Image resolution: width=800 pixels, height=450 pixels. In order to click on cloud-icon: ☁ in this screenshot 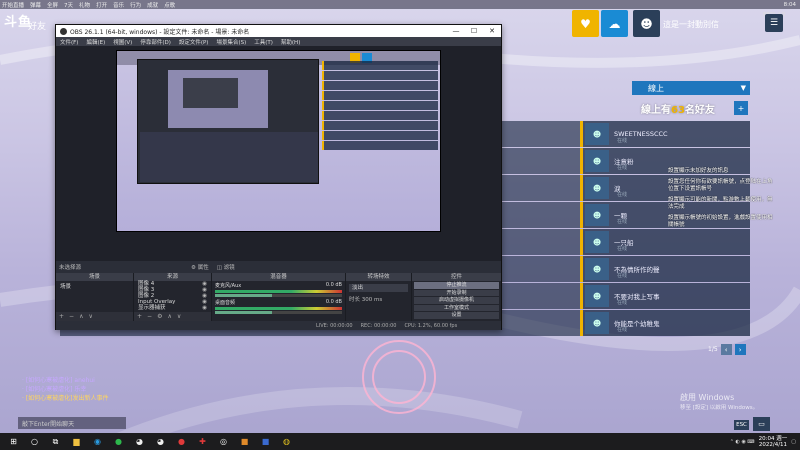, I will do `click(614, 23)`.